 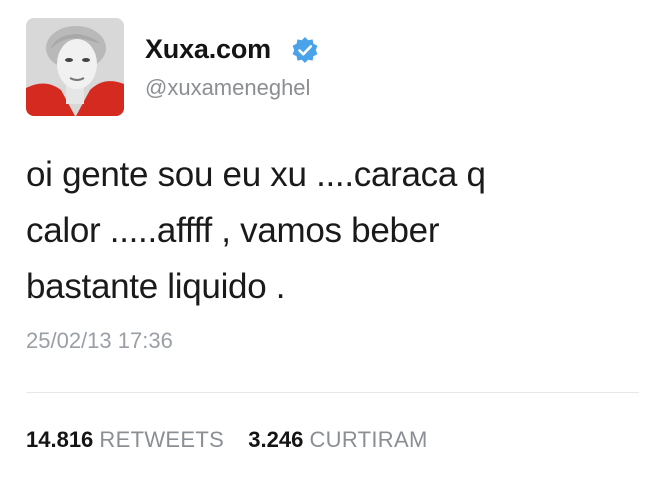 I want to click on likes-stat: 3.246 CURTIRAM, so click(x=337, y=439).